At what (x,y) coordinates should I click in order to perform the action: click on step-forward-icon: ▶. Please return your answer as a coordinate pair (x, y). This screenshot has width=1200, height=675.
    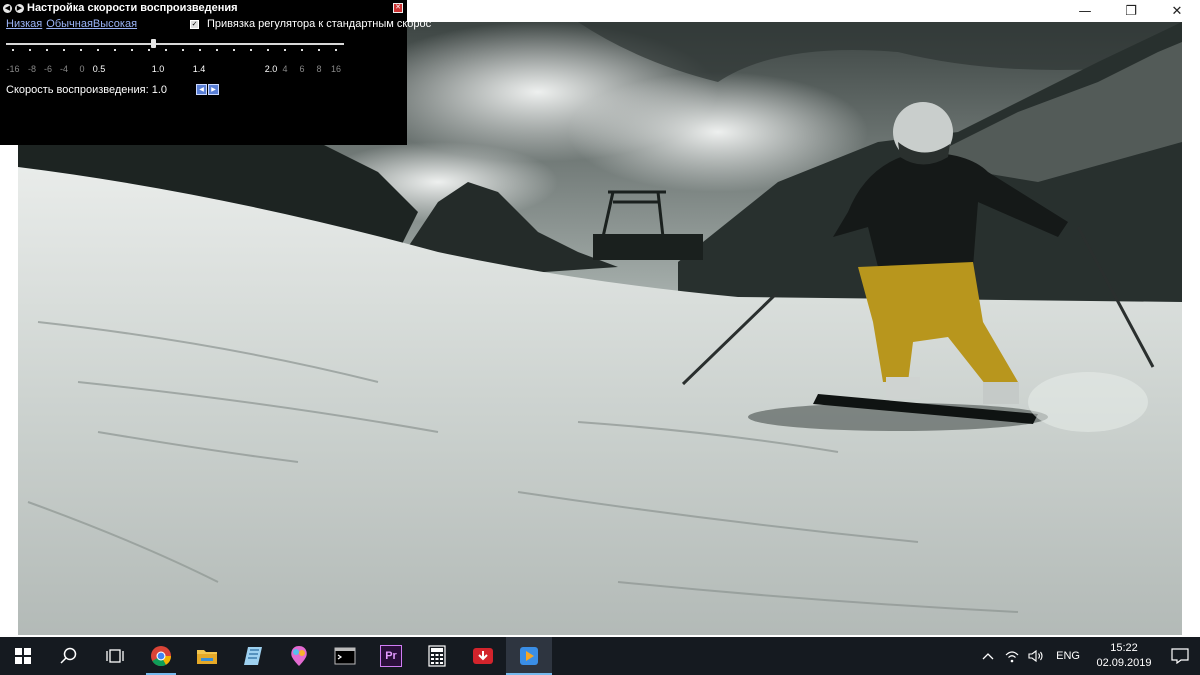
    Looking at the image, I should click on (213, 89).